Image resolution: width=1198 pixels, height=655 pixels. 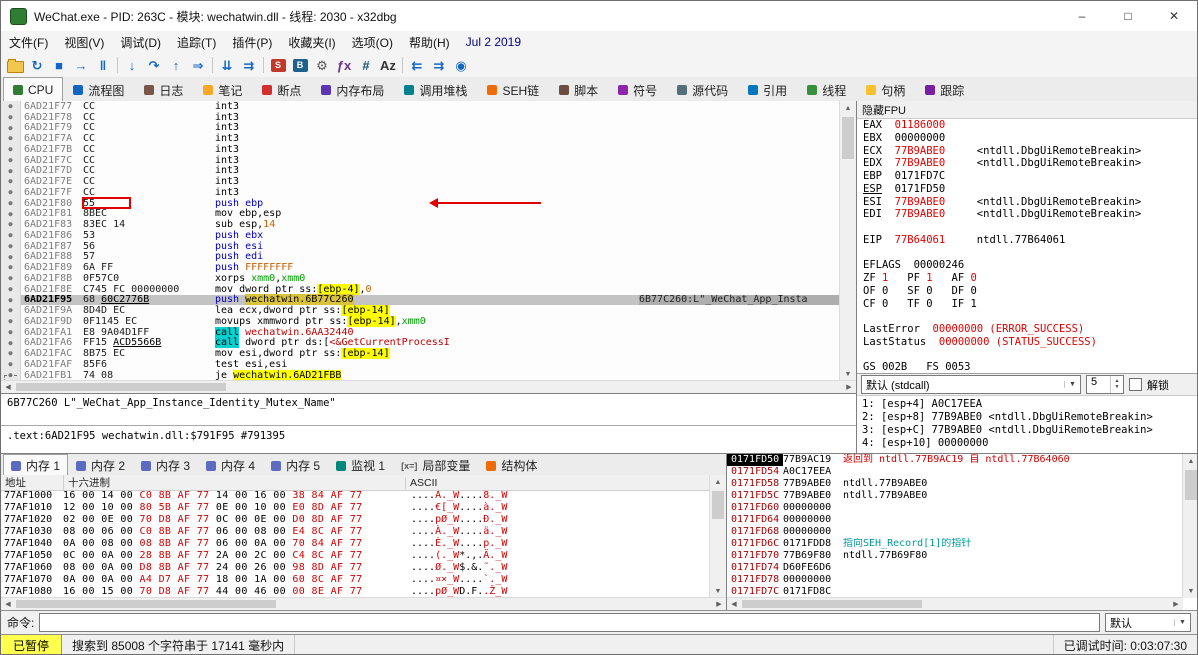 I want to click on tab-graph: 流程图, so click(x=98, y=89).